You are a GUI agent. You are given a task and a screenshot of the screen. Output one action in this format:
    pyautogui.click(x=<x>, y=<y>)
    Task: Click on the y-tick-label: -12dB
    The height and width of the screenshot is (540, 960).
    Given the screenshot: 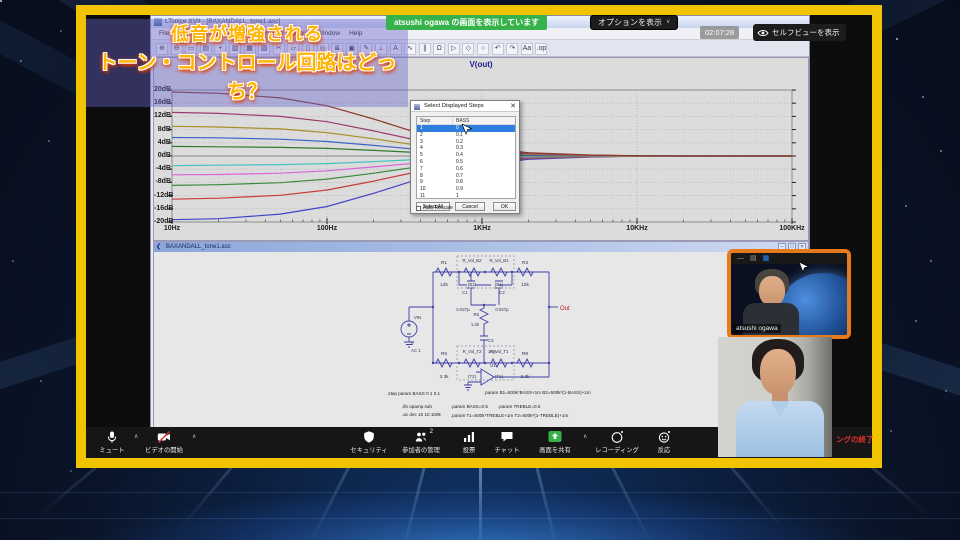 What is the action you would take?
    pyautogui.click(x=164, y=195)
    